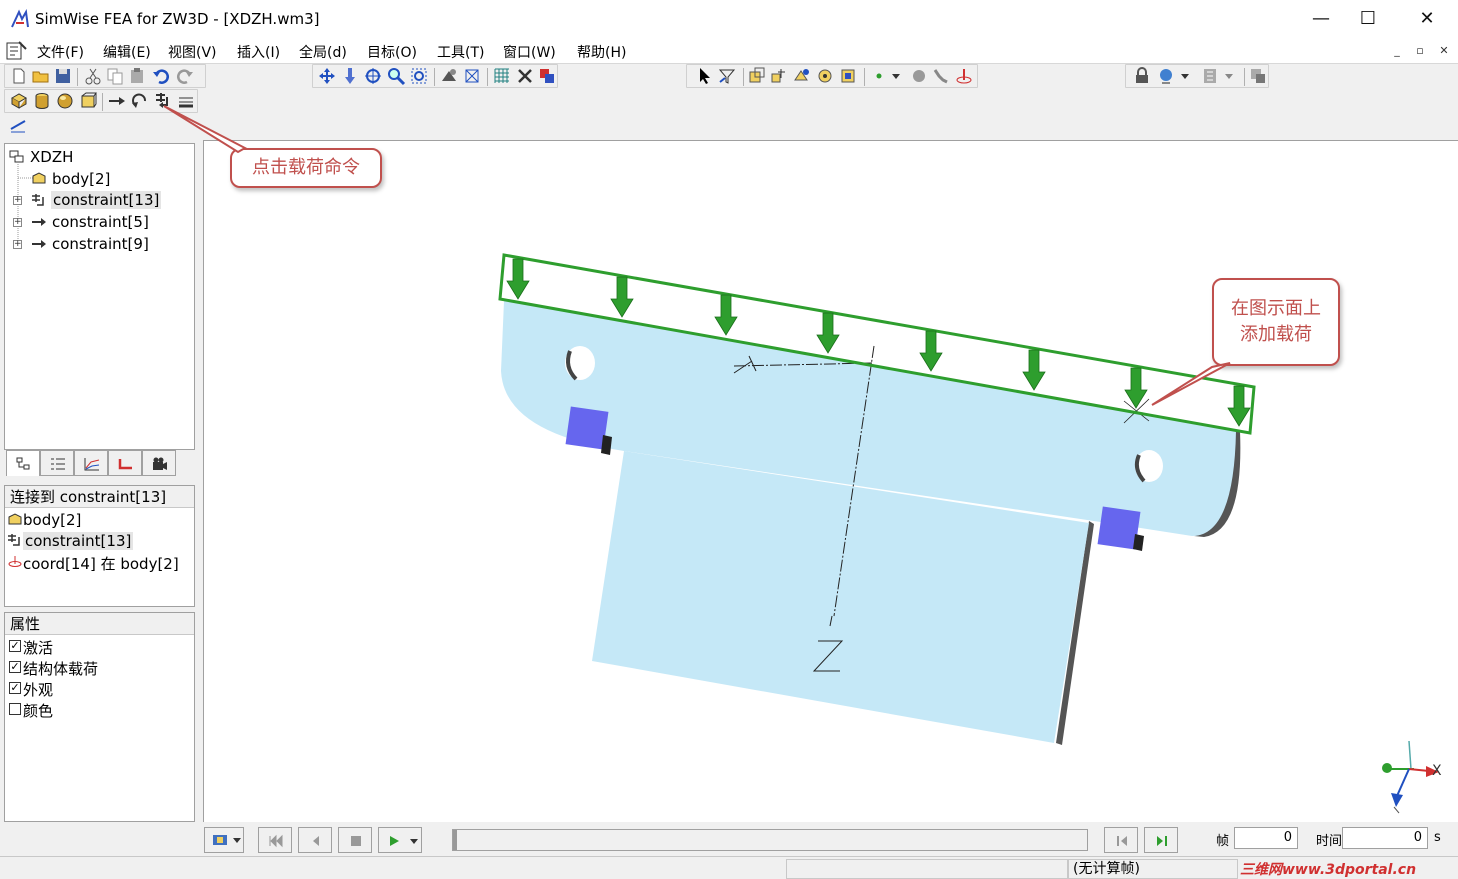  I want to click on rewind-button, so click(275, 840).